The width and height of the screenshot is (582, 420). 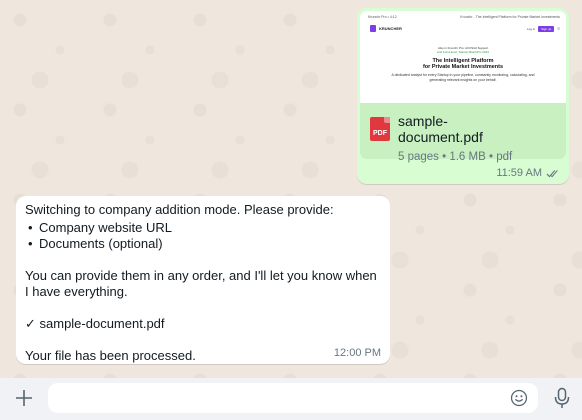 What do you see at coordinates (373, 28) in the screenshot?
I see `preview-logo-icon` at bounding box center [373, 28].